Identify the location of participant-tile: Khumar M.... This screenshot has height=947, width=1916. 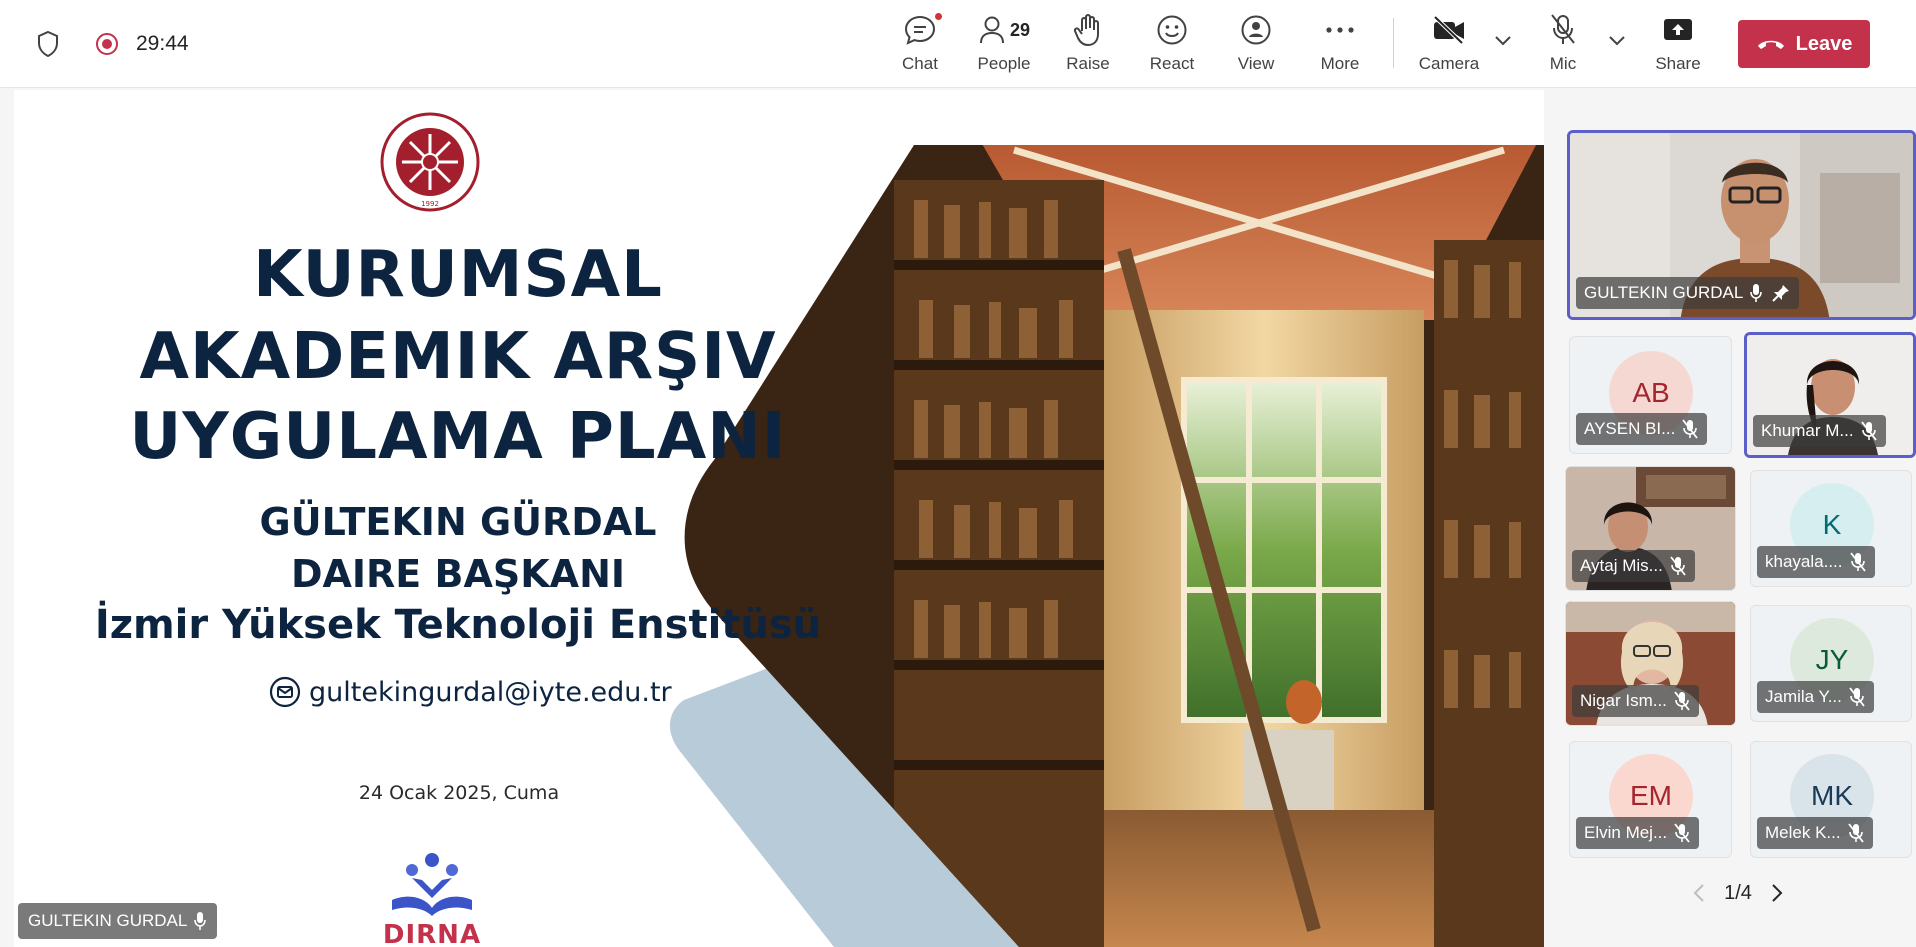
(1830, 395).